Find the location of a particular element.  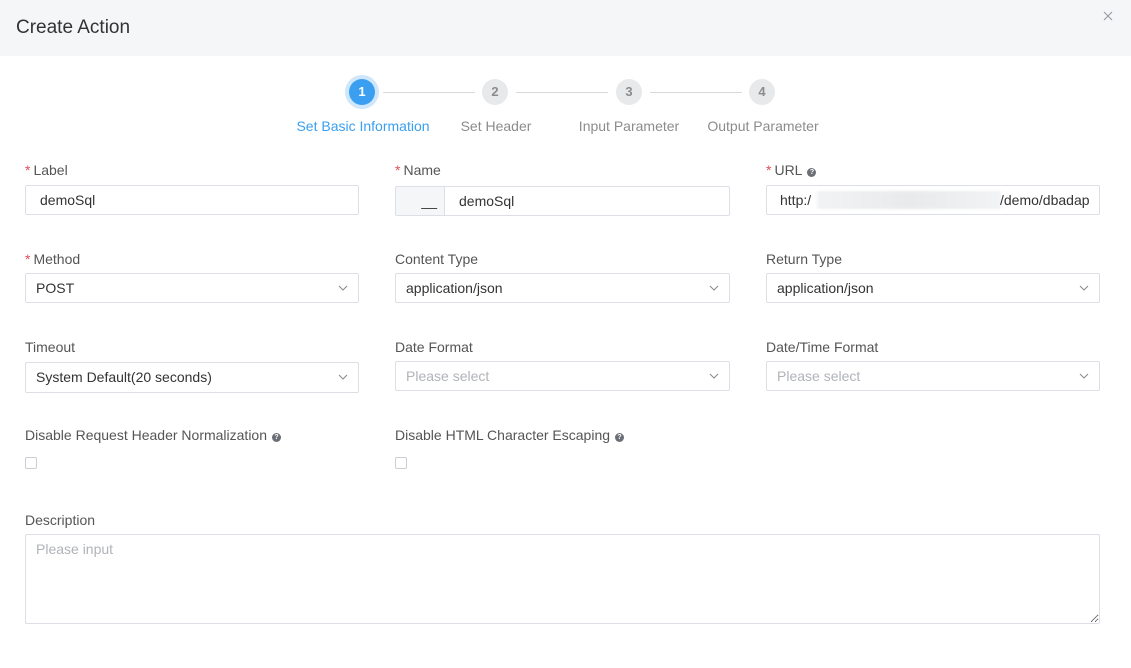

url-input: http:/ /demo/dbadap is located at coordinates (933, 200).